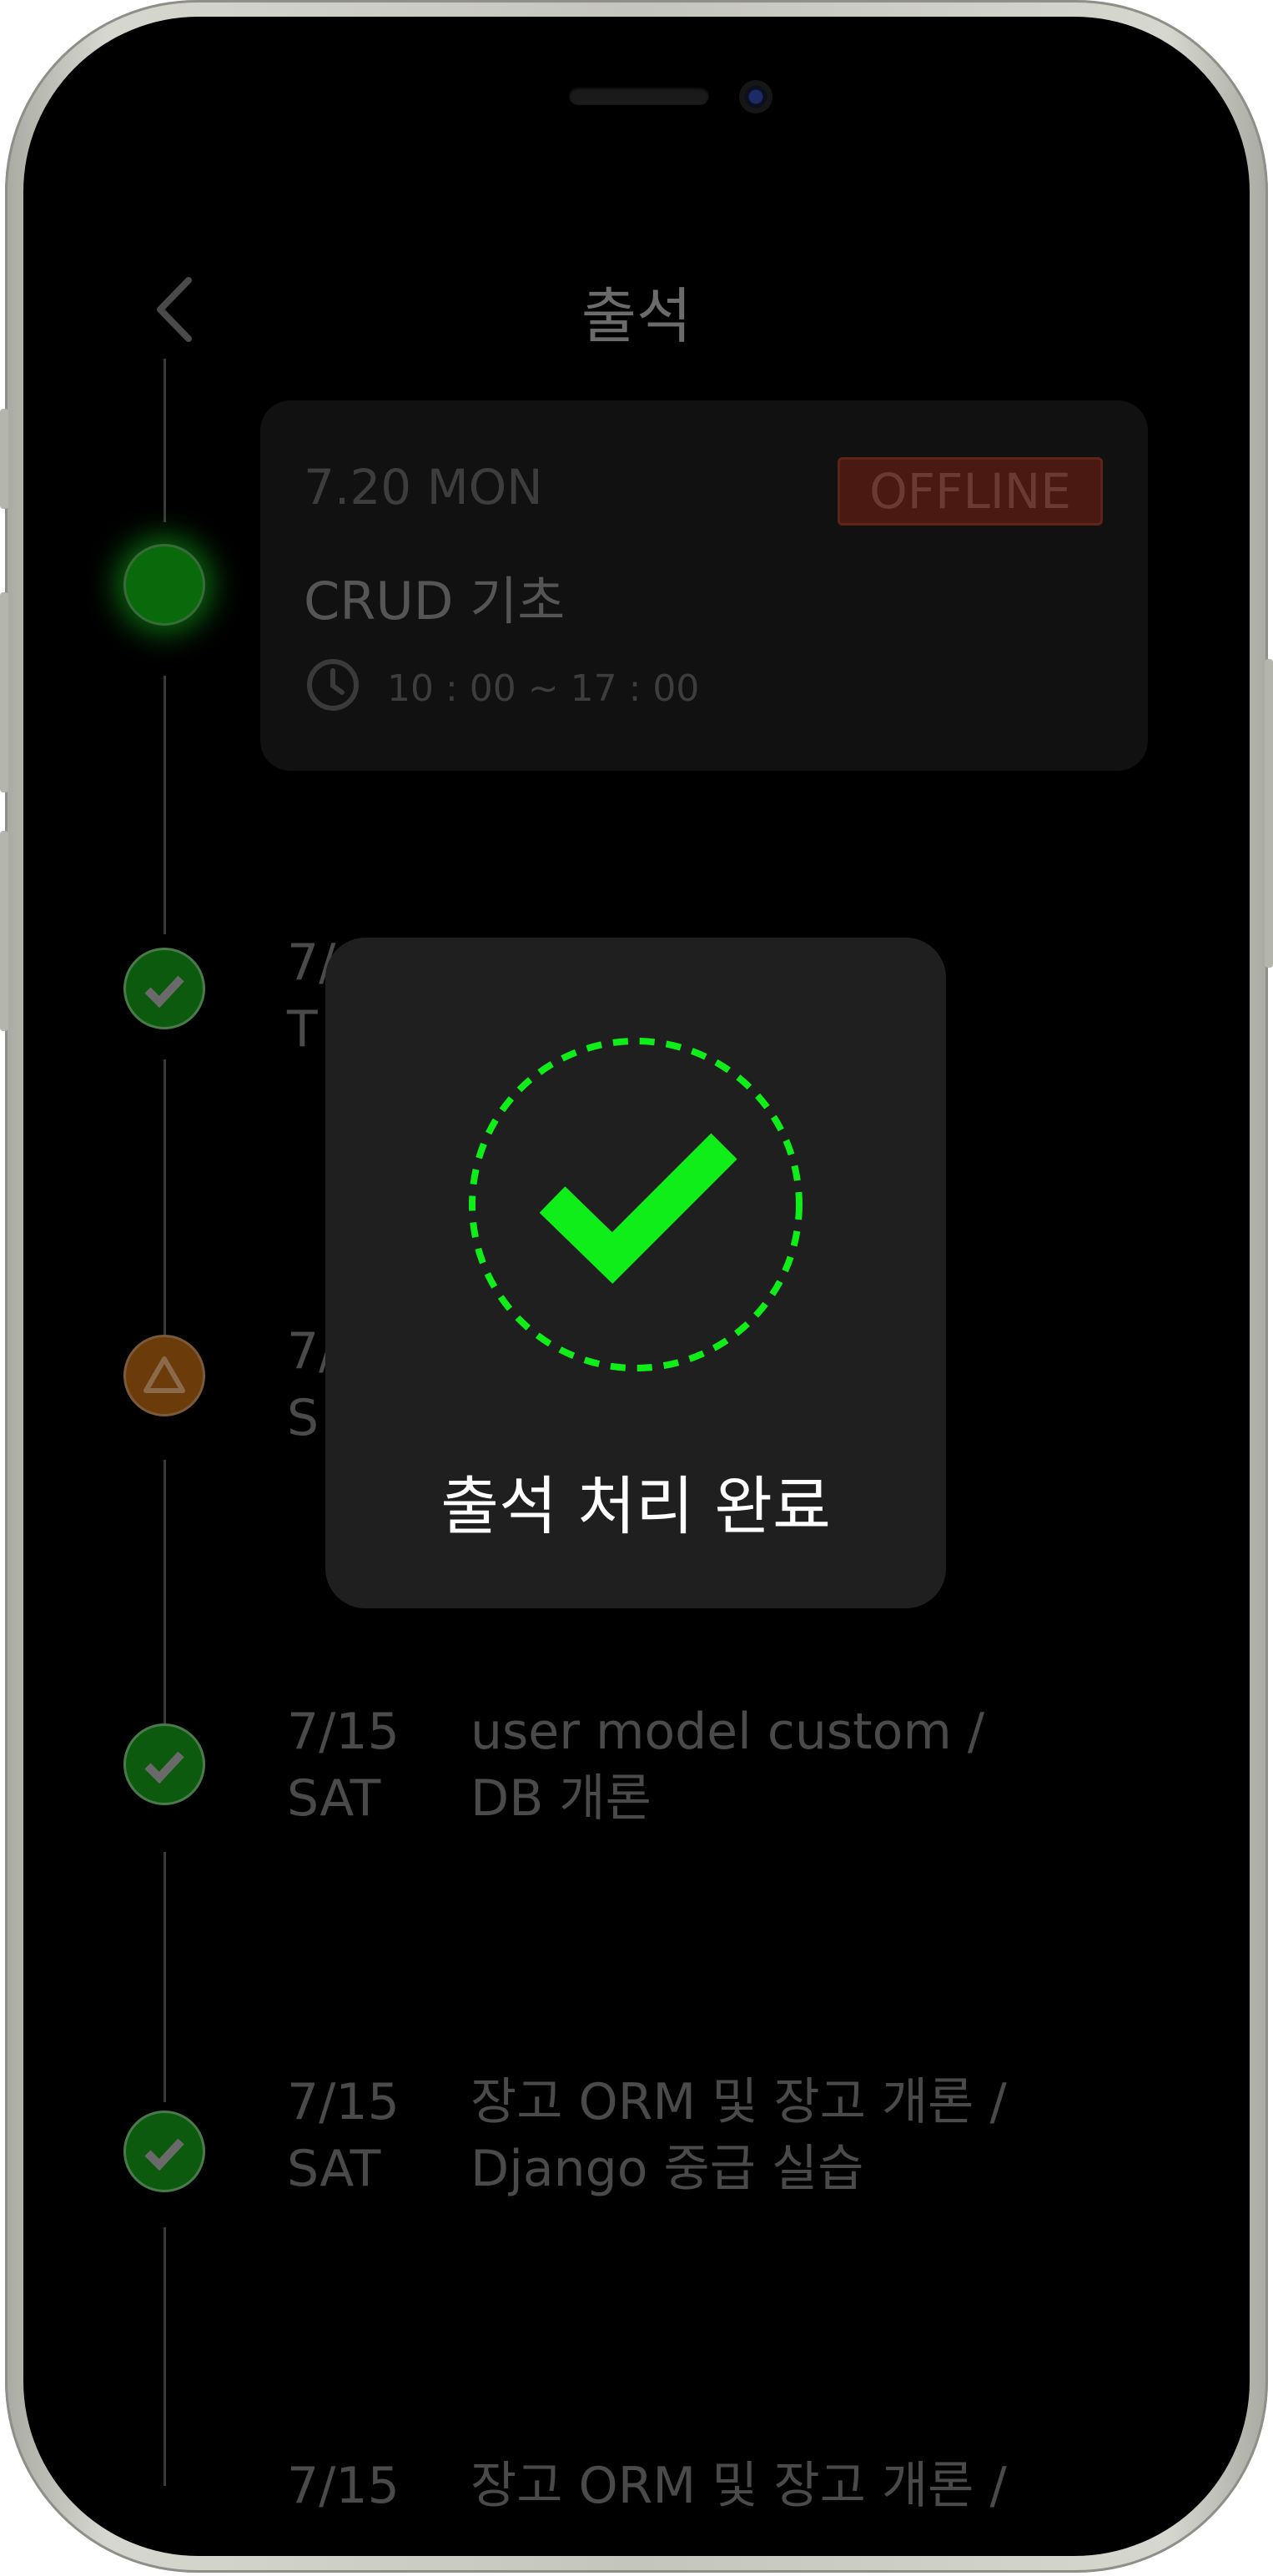  I want to click on session-title: CRUD 기초, so click(435, 601).